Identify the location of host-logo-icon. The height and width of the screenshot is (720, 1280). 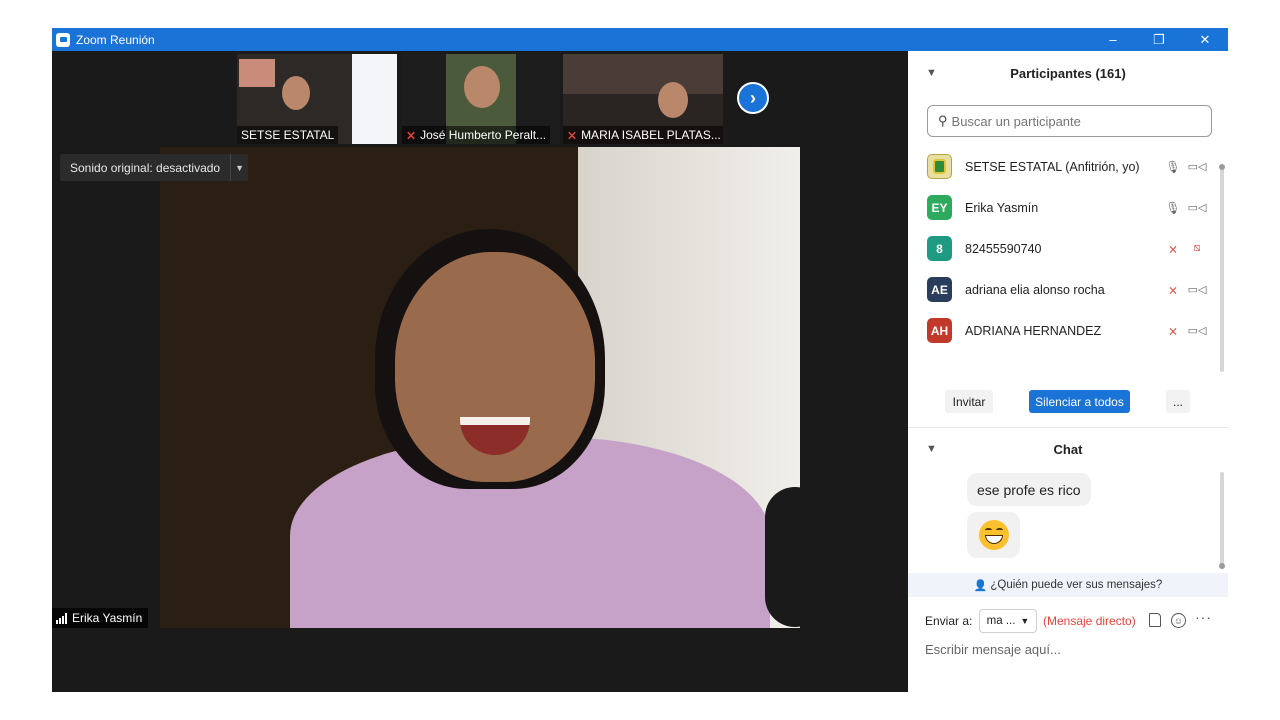
(939, 166).